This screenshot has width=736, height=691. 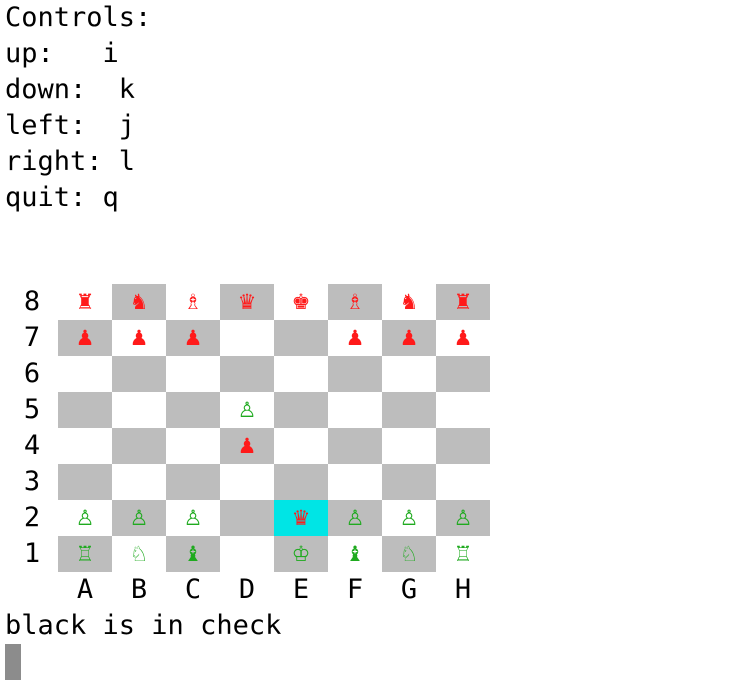 I want to click on file-label: F, so click(x=355, y=589).